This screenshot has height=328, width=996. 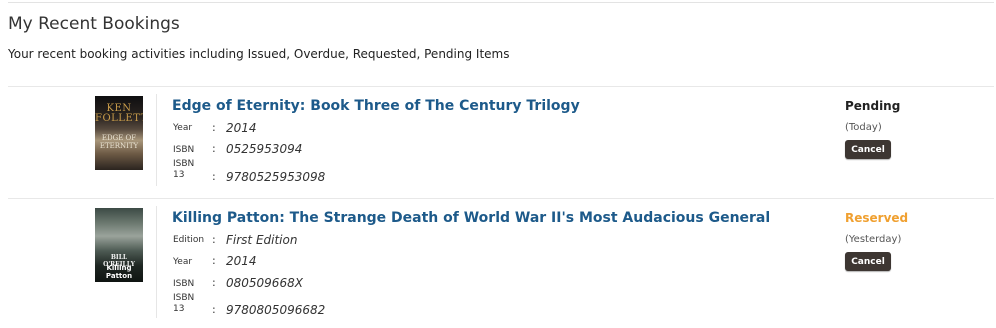 I want to click on status-time: (Today), so click(x=863, y=127).